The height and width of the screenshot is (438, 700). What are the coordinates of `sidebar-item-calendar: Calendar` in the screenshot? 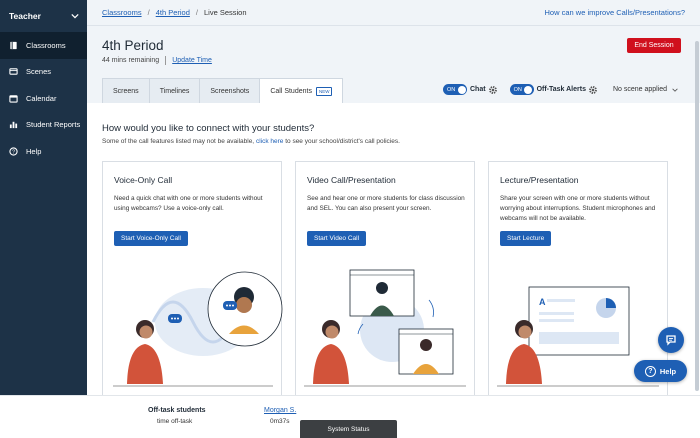 It's located at (43, 98).